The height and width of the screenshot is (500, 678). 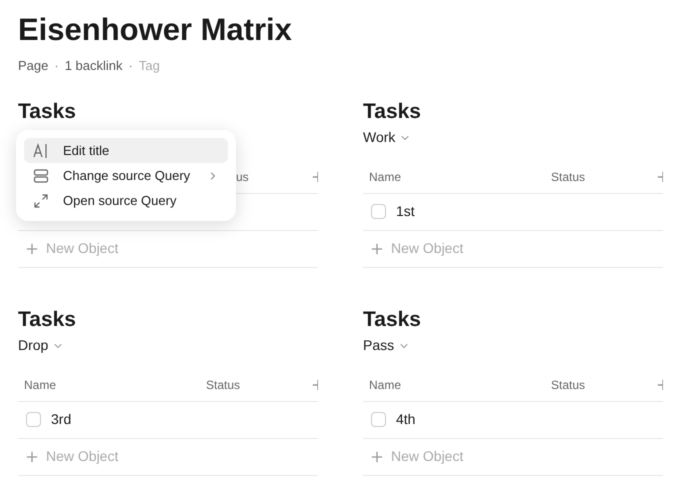 I want to click on column-header: us, so click(x=242, y=177).